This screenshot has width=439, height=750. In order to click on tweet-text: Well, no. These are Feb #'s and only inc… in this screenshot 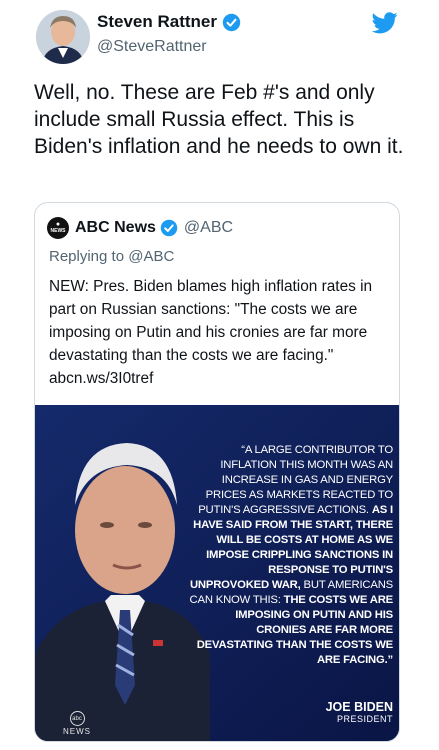, I will do `click(219, 119)`.